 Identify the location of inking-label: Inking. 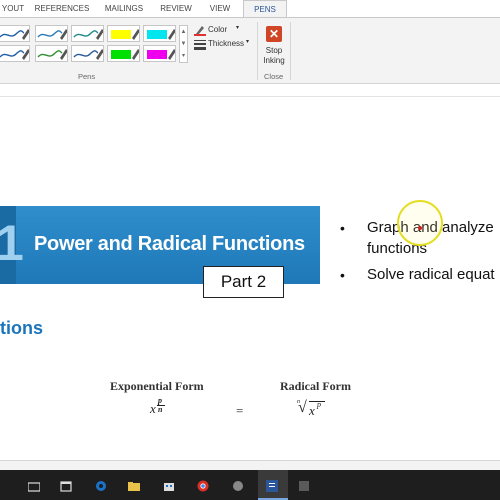
(274, 60).